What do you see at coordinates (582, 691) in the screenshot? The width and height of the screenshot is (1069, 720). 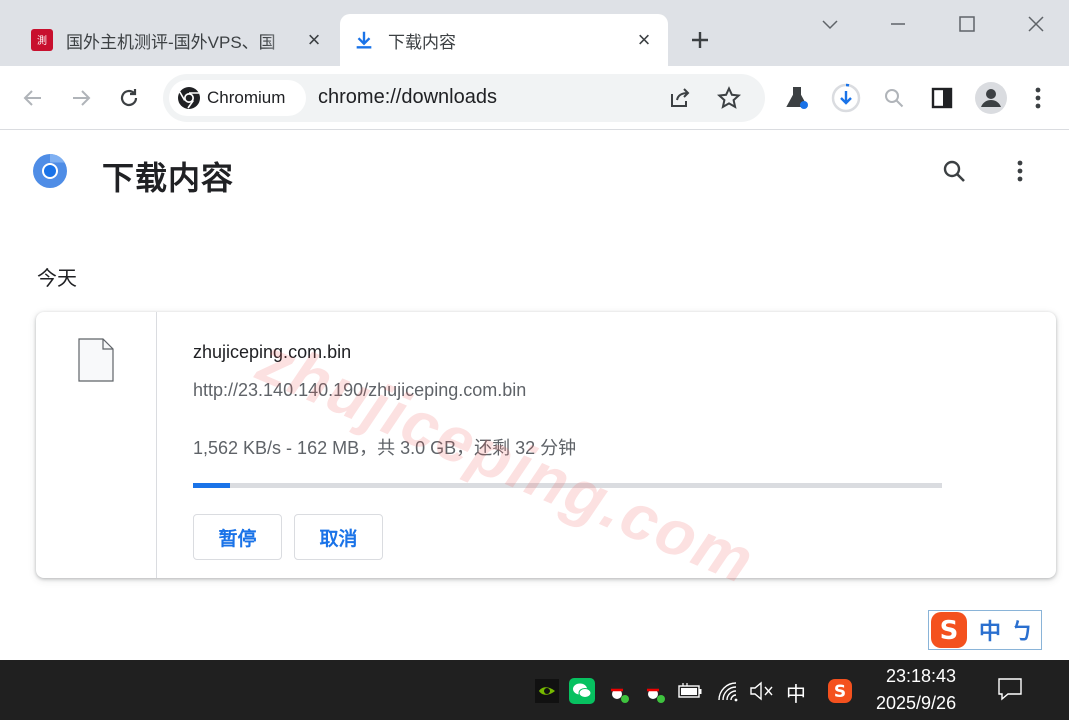 I see `wechat-icon` at bounding box center [582, 691].